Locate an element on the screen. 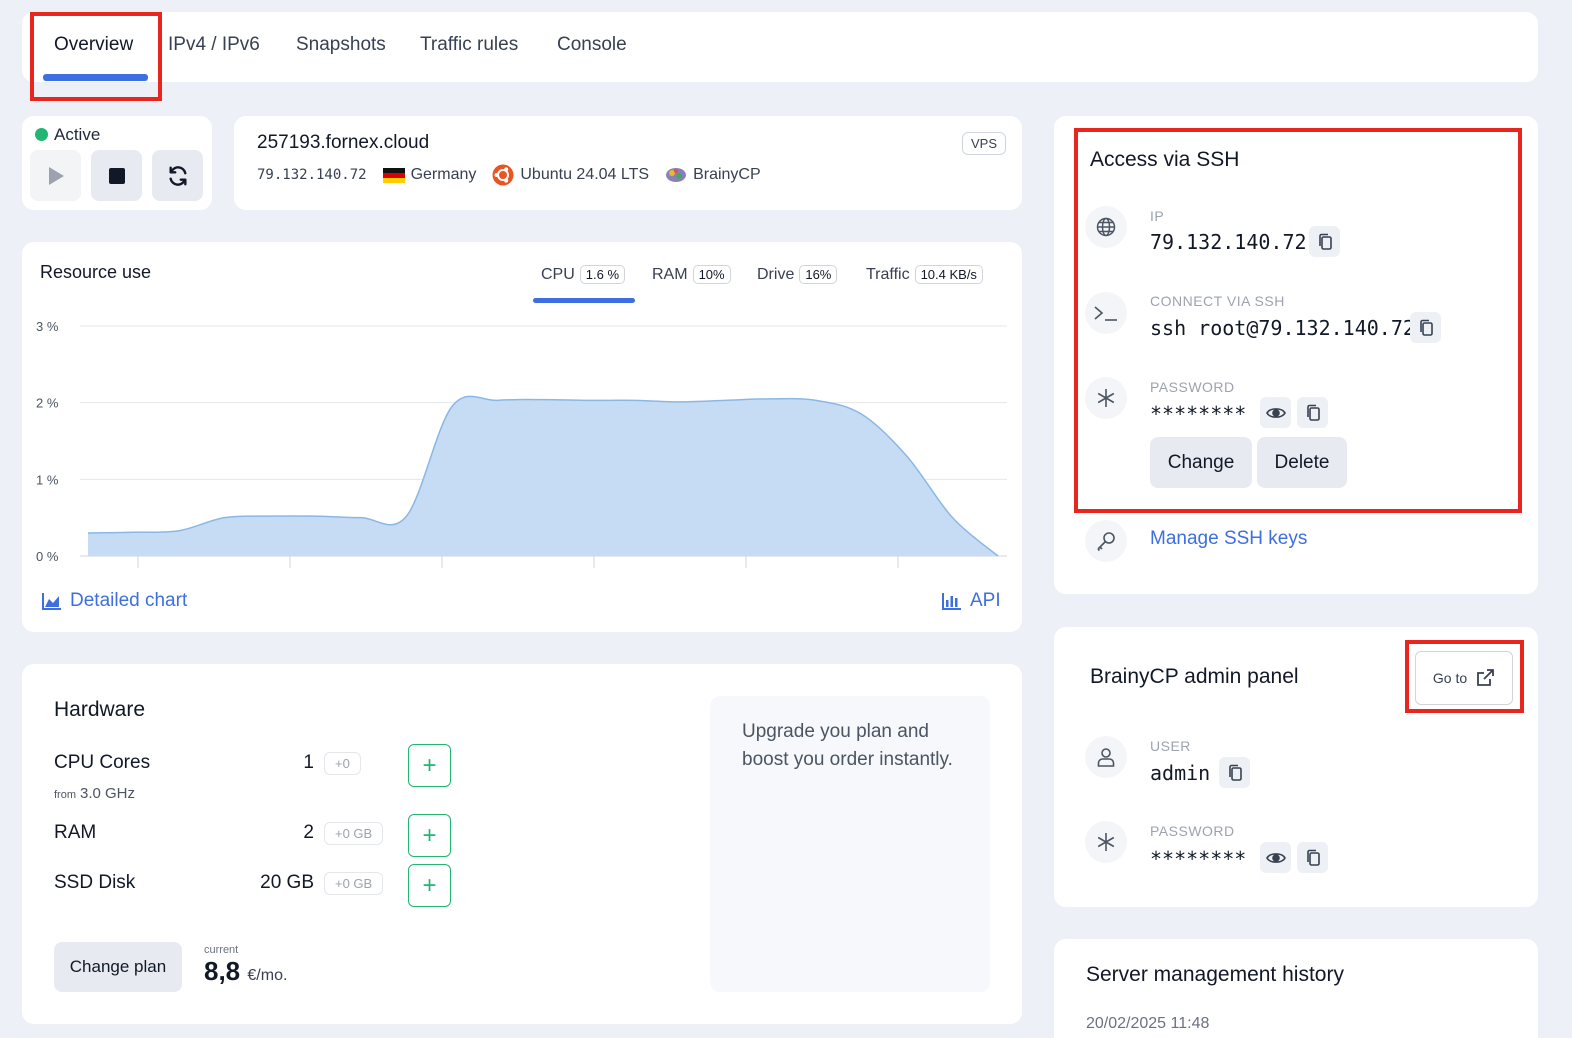  restart-button is located at coordinates (177, 175).